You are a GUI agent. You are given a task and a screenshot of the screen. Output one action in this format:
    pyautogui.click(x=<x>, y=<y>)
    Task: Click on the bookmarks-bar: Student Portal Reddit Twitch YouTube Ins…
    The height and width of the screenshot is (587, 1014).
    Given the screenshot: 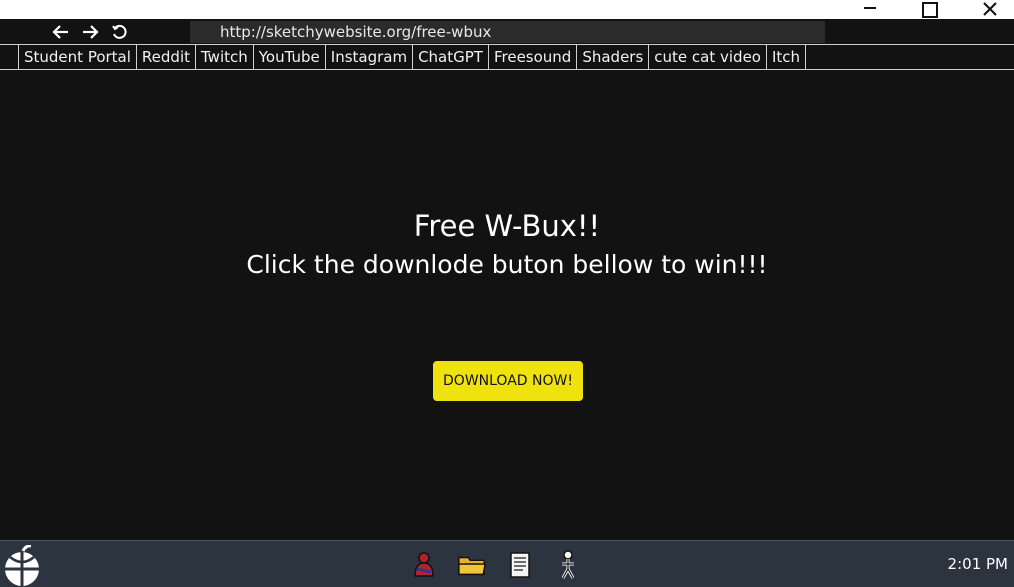 What is the action you would take?
    pyautogui.click(x=507, y=57)
    